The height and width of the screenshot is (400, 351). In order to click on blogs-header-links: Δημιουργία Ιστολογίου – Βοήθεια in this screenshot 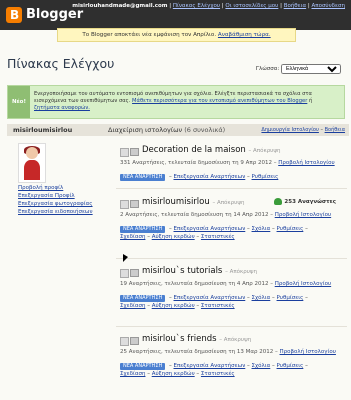, I will do `click(303, 130)`.